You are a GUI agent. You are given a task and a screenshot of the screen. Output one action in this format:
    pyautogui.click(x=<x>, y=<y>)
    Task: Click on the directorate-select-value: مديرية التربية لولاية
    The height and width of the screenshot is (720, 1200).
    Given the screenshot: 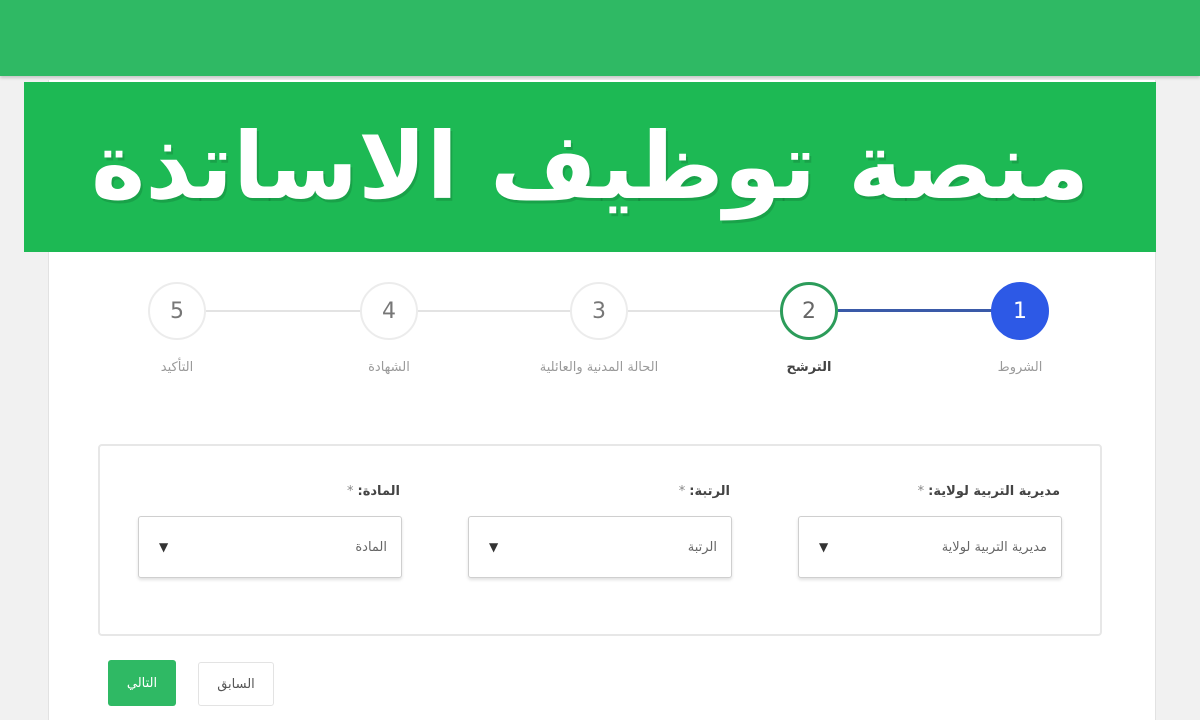 What is the action you would take?
    pyautogui.click(x=994, y=547)
    